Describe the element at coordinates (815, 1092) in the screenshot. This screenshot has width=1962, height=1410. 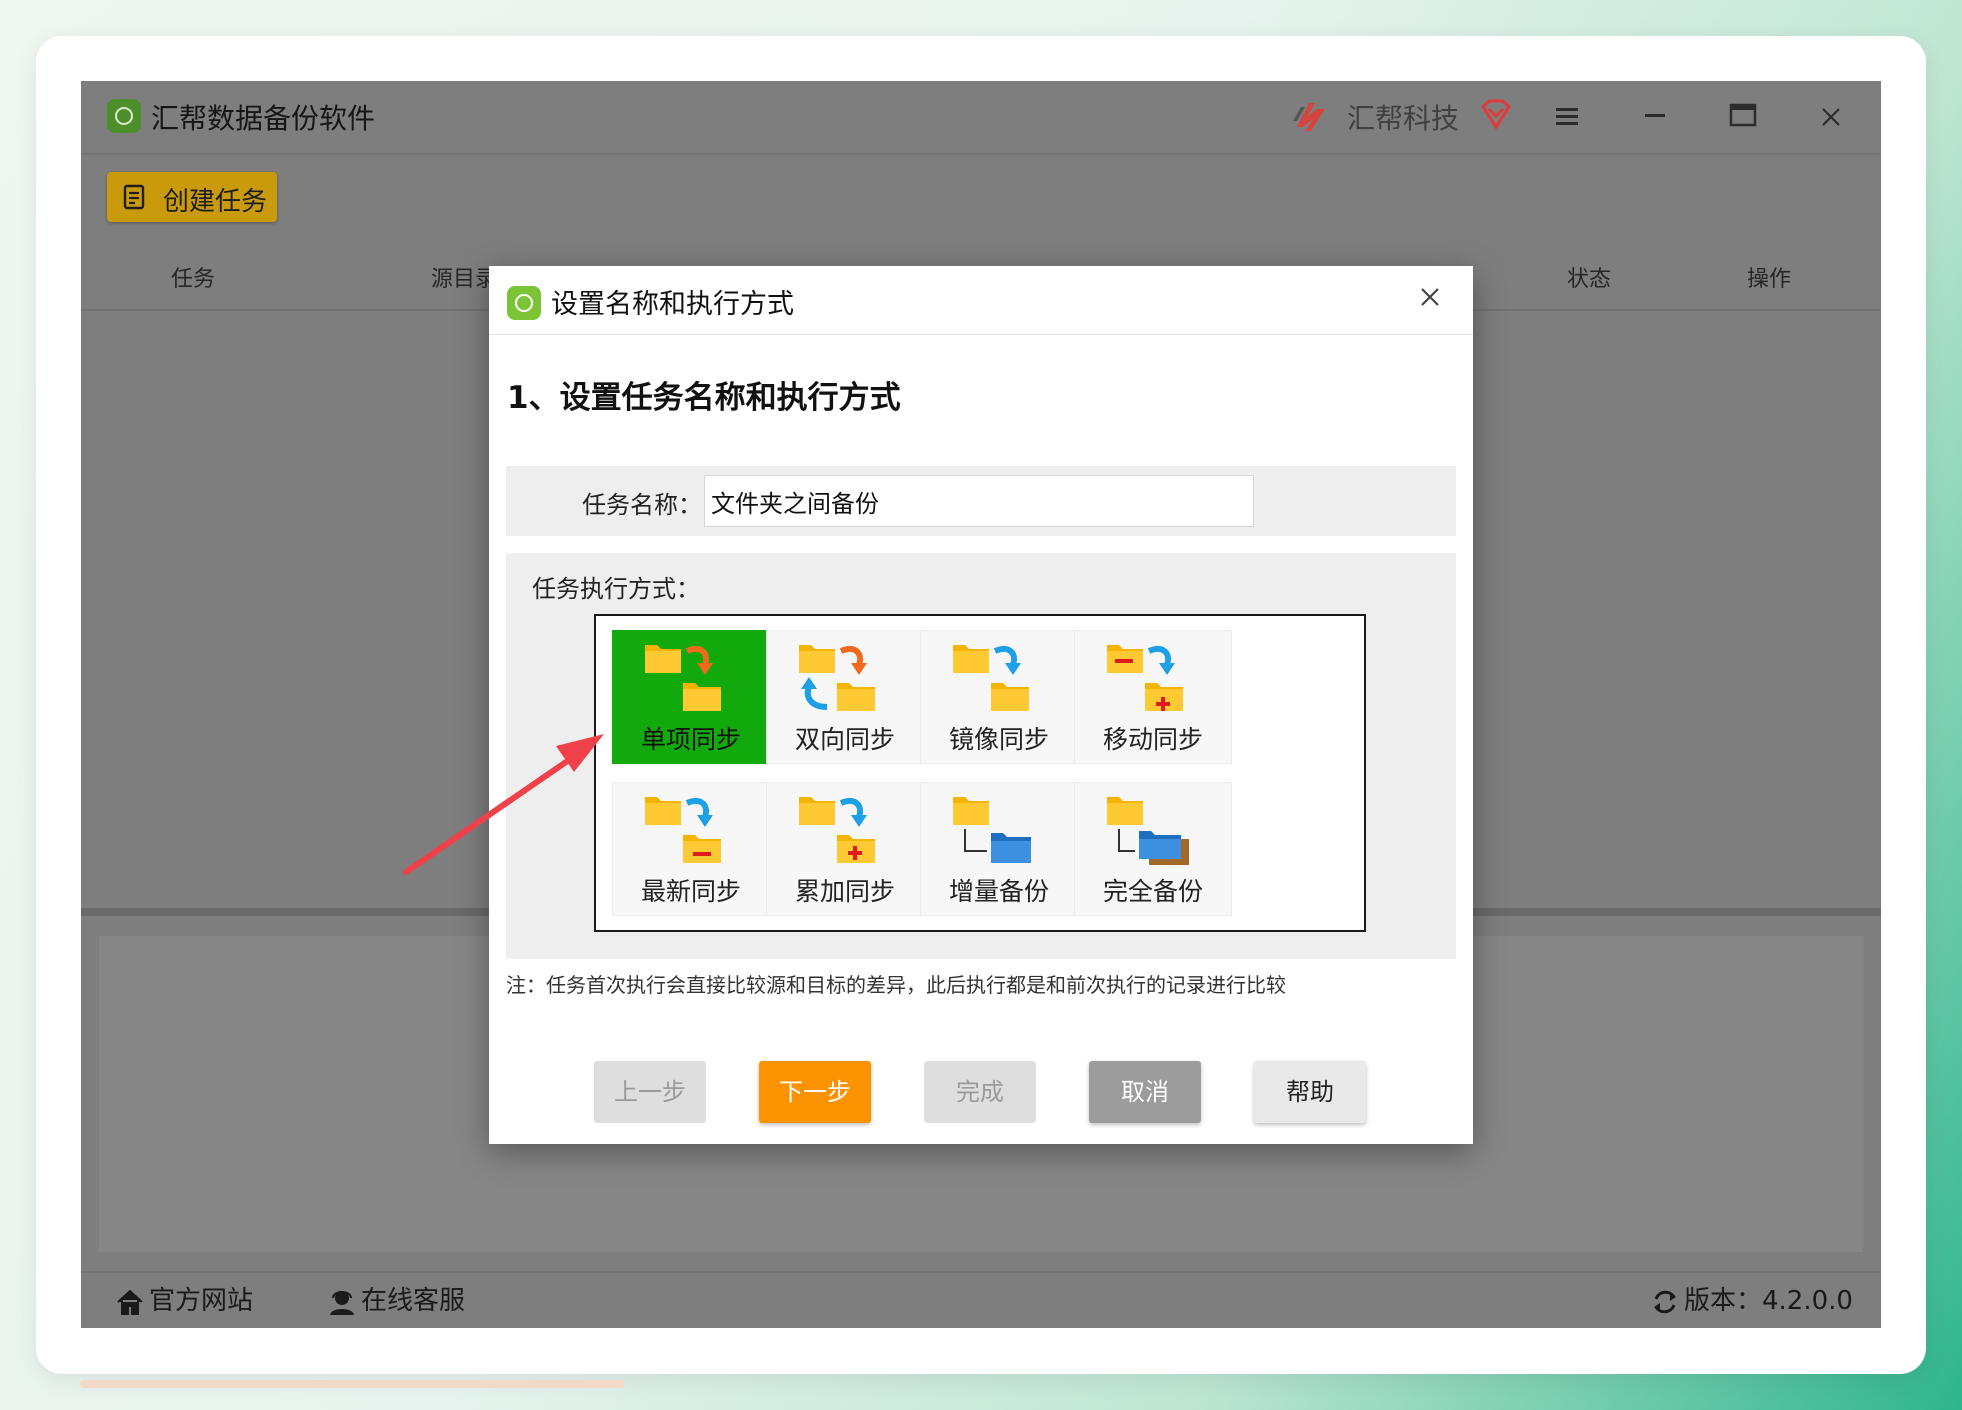
I see `next-step-button: 下一步` at that location.